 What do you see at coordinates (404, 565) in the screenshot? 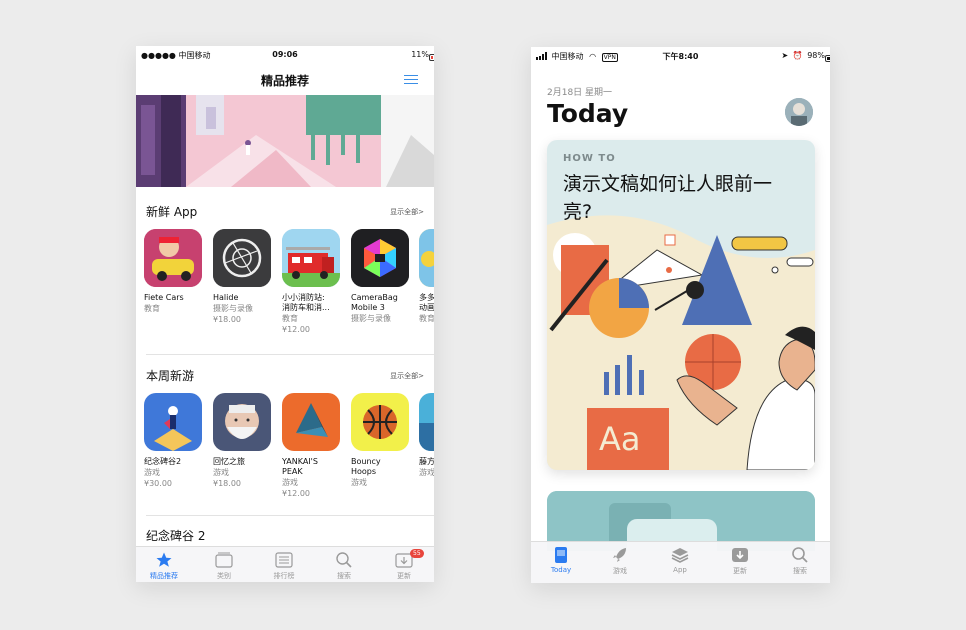
I see `tab-updates: 55 更新` at bounding box center [404, 565].